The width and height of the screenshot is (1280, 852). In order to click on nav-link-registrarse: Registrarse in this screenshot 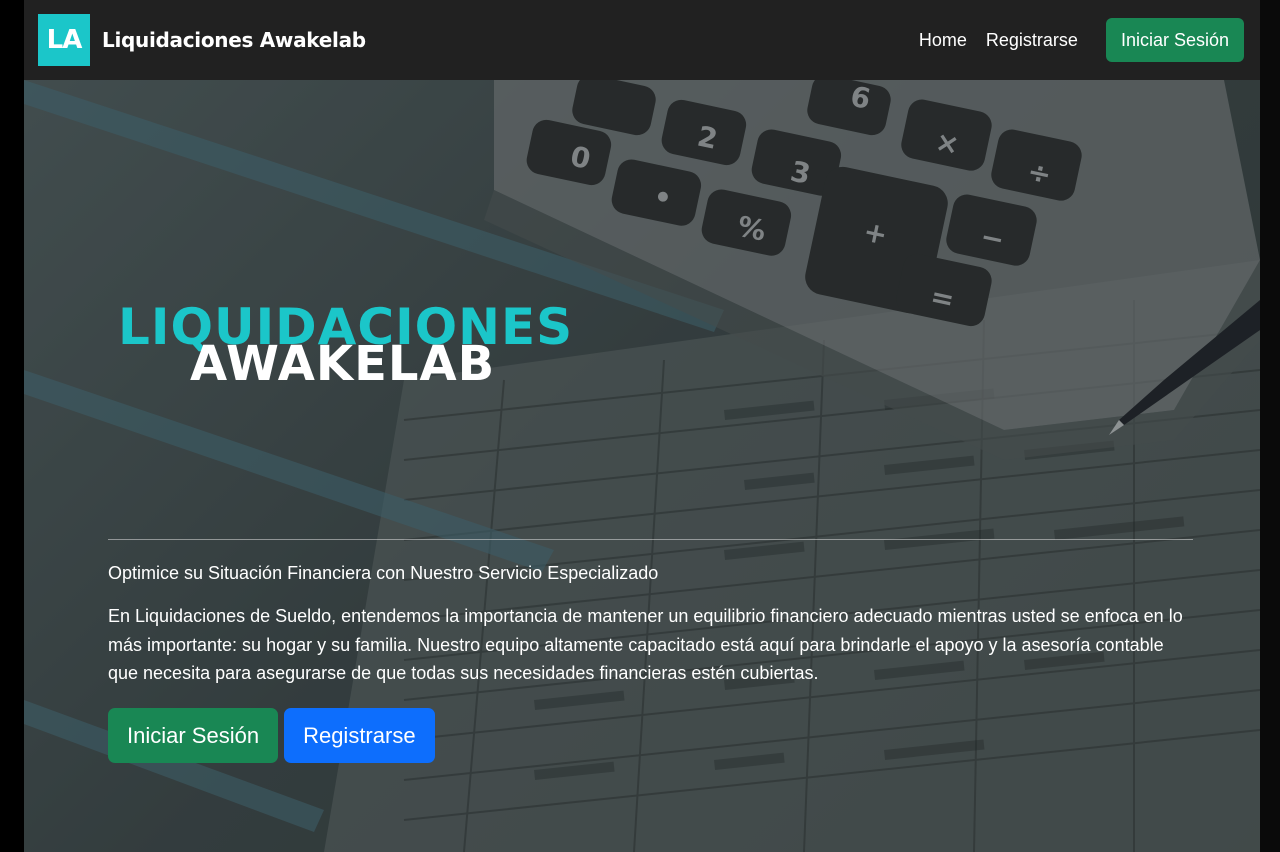, I will do `click(1032, 40)`.